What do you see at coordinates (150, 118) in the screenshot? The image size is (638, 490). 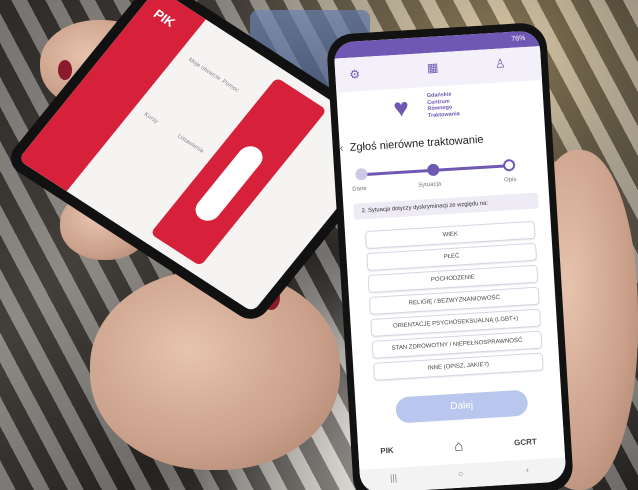 I see `tile-label: Kursy` at bounding box center [150, 118].